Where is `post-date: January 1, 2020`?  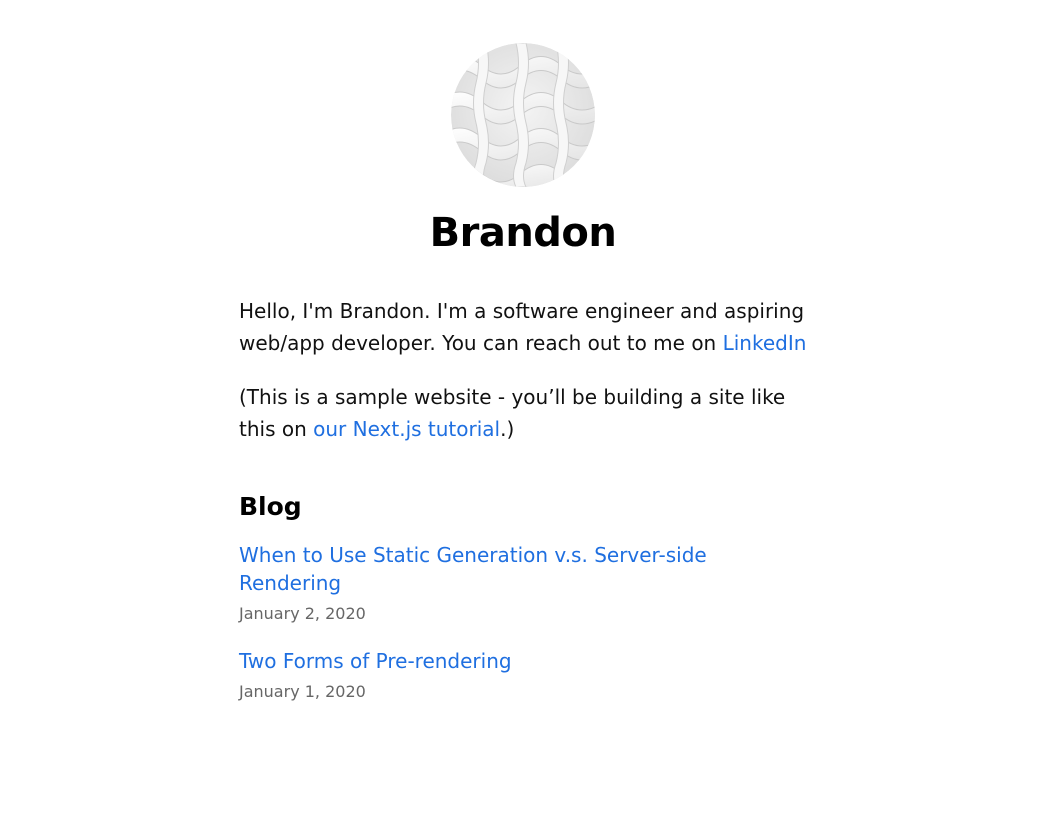
post-date: January 1, 2020 is located at coordinates (302, 691).